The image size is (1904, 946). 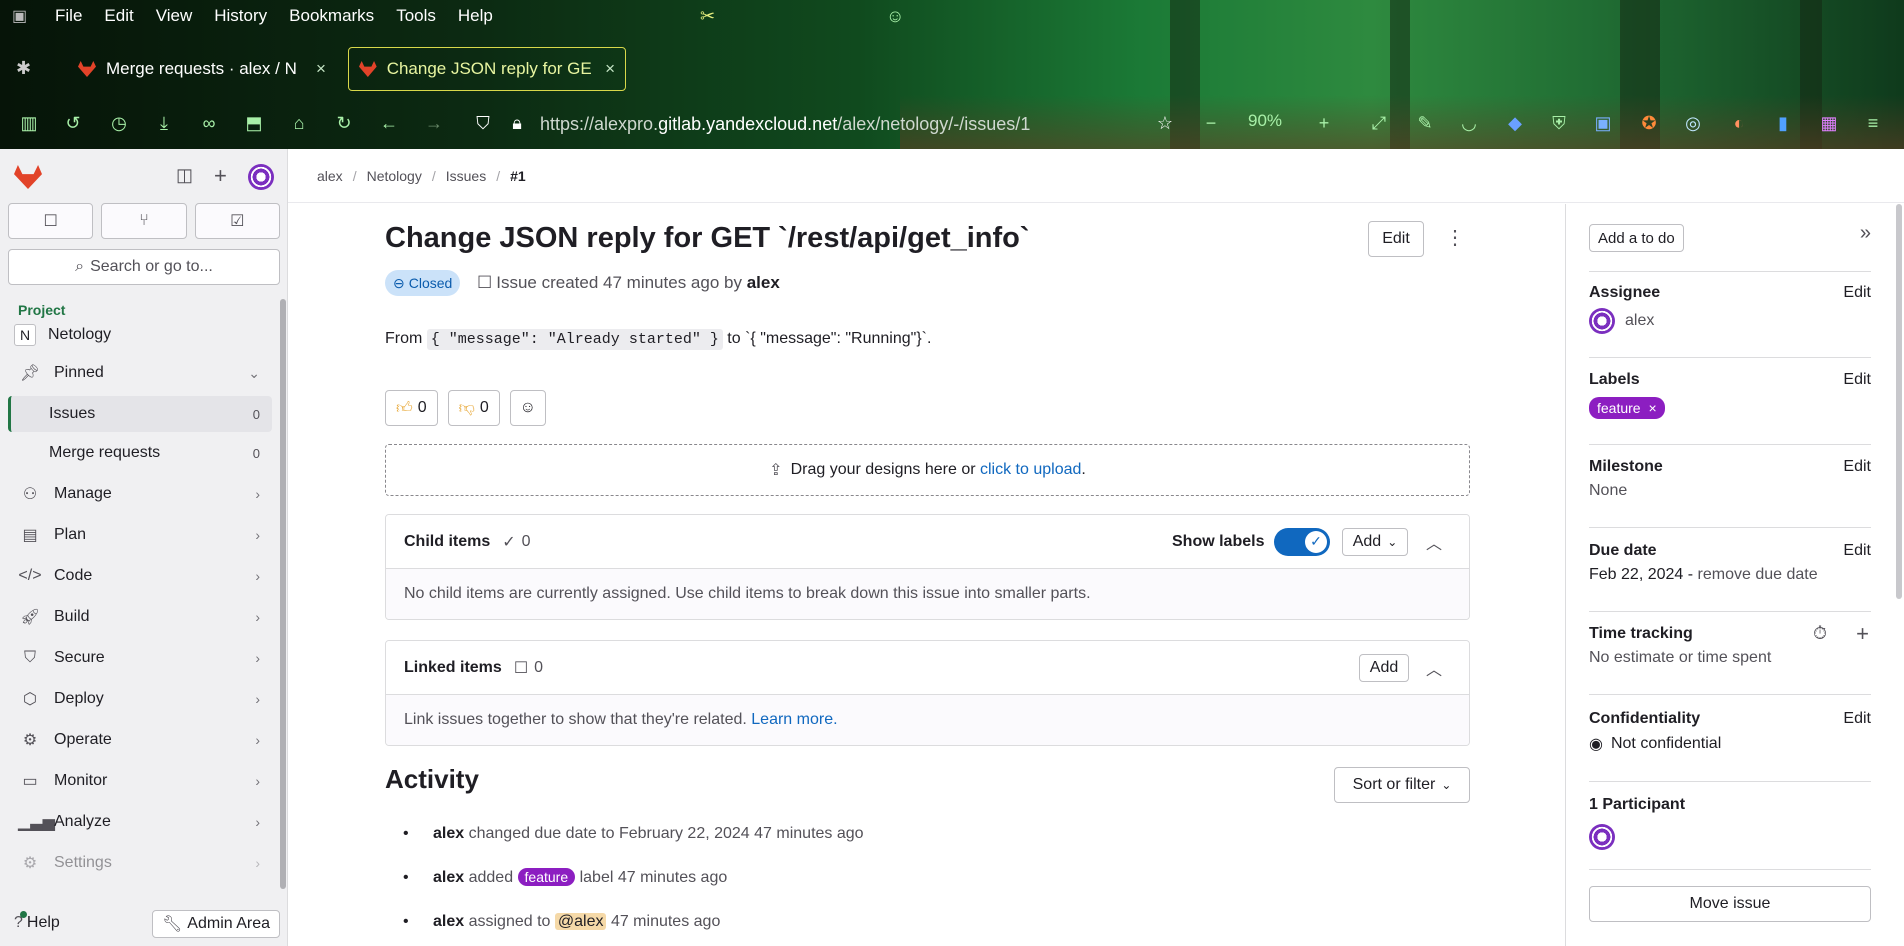 I want to click on sidebar-item-merge-requests: Merge requests 0, so click(x=140, y=453).